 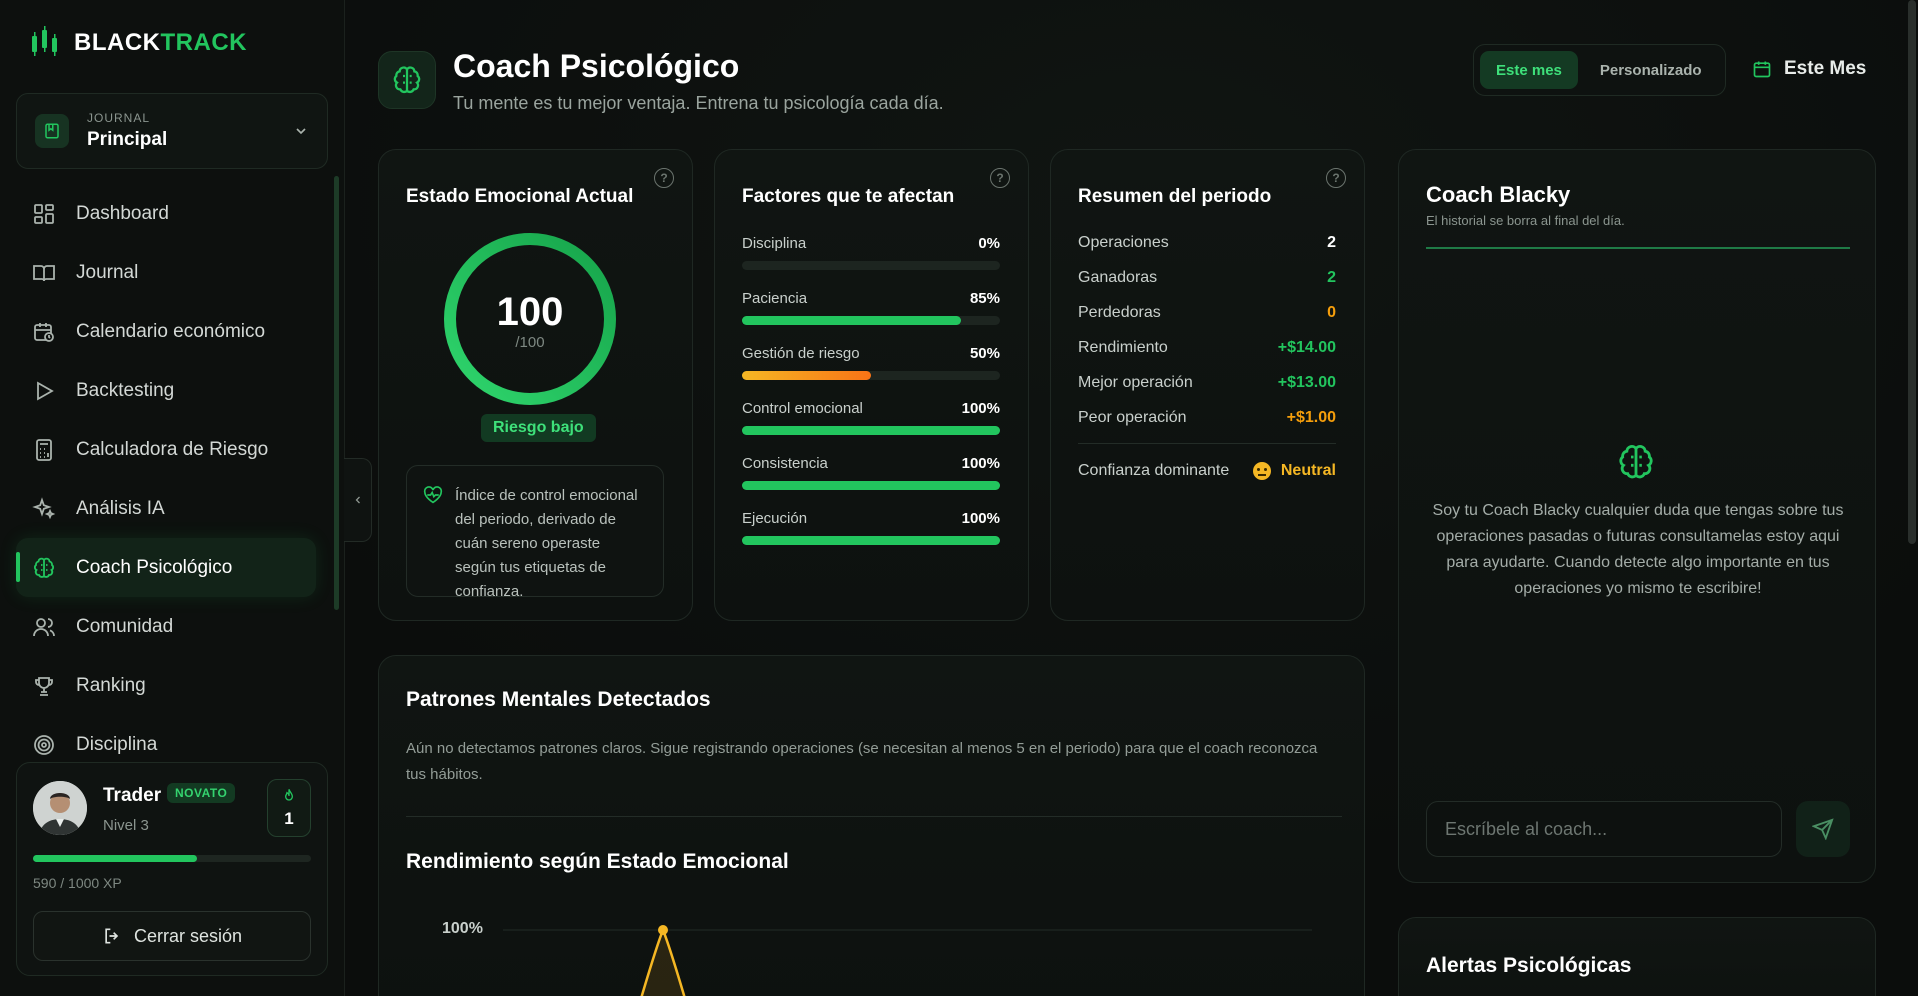 What do you see at coordinates (1135, 382) in the screenshot?
I see `summary-label: Mejor operación` at bounding box center [1135, 382].